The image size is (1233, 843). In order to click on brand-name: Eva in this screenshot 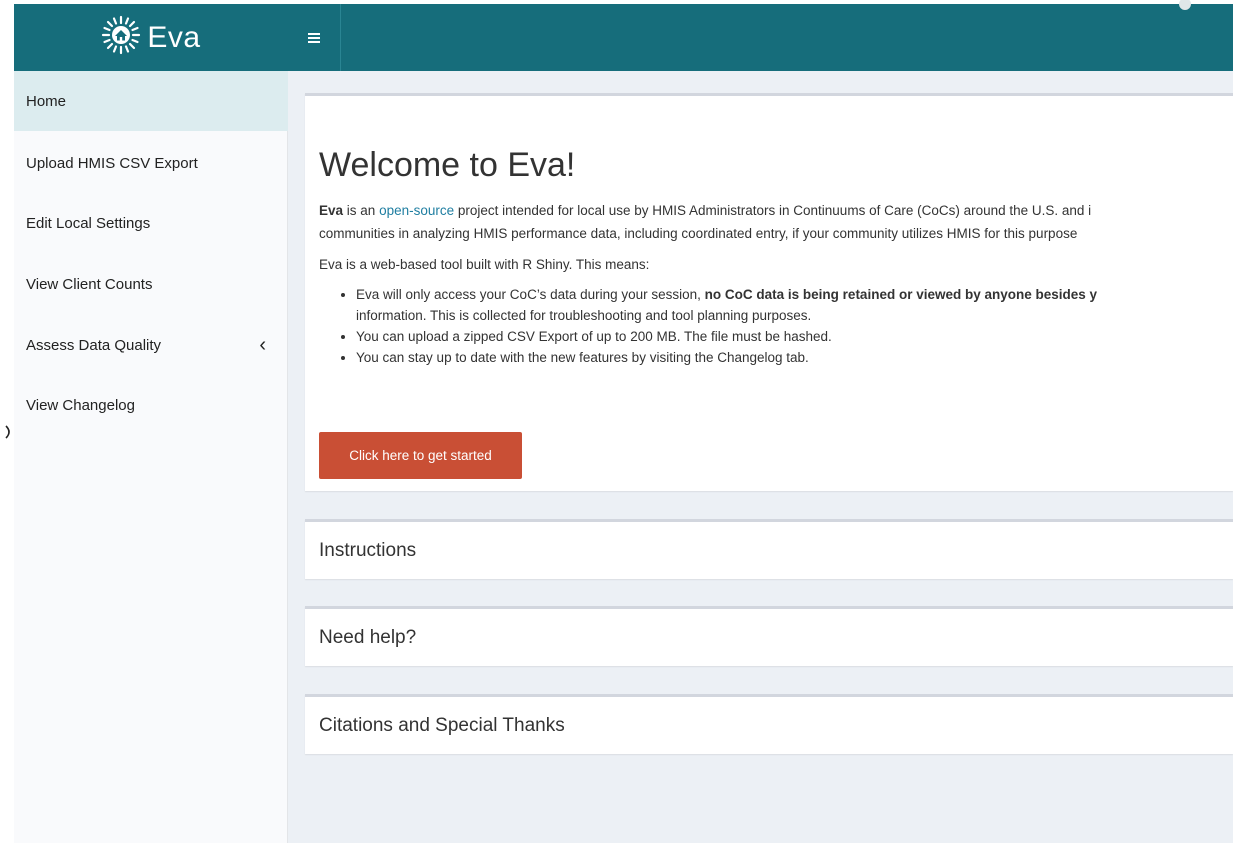, I will do `click(174, 37)`.